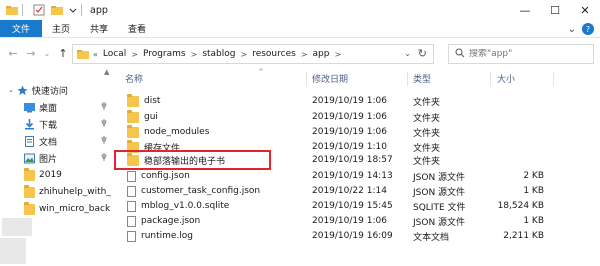 The height and width of the screenshot is (266, 600). Describe the element at coordinates (114, 54) in the screenshot. I see `breadcrumb-local: Local` at that location.